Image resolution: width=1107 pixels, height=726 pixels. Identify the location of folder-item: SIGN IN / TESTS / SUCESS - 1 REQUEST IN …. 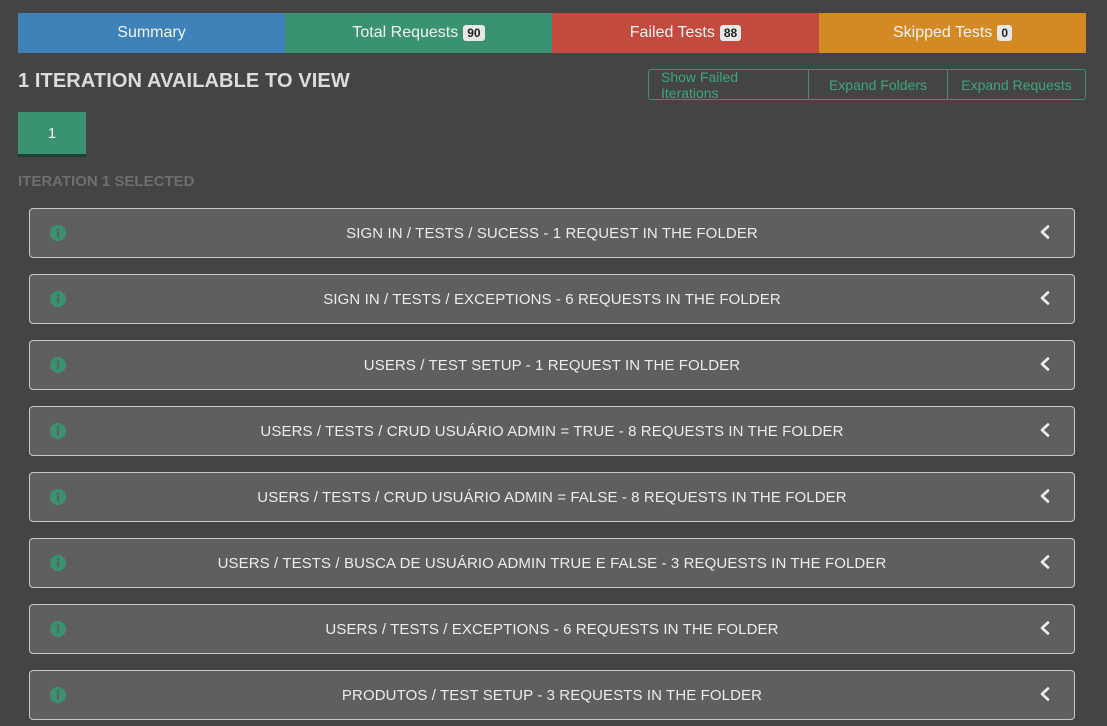
(552, 233).